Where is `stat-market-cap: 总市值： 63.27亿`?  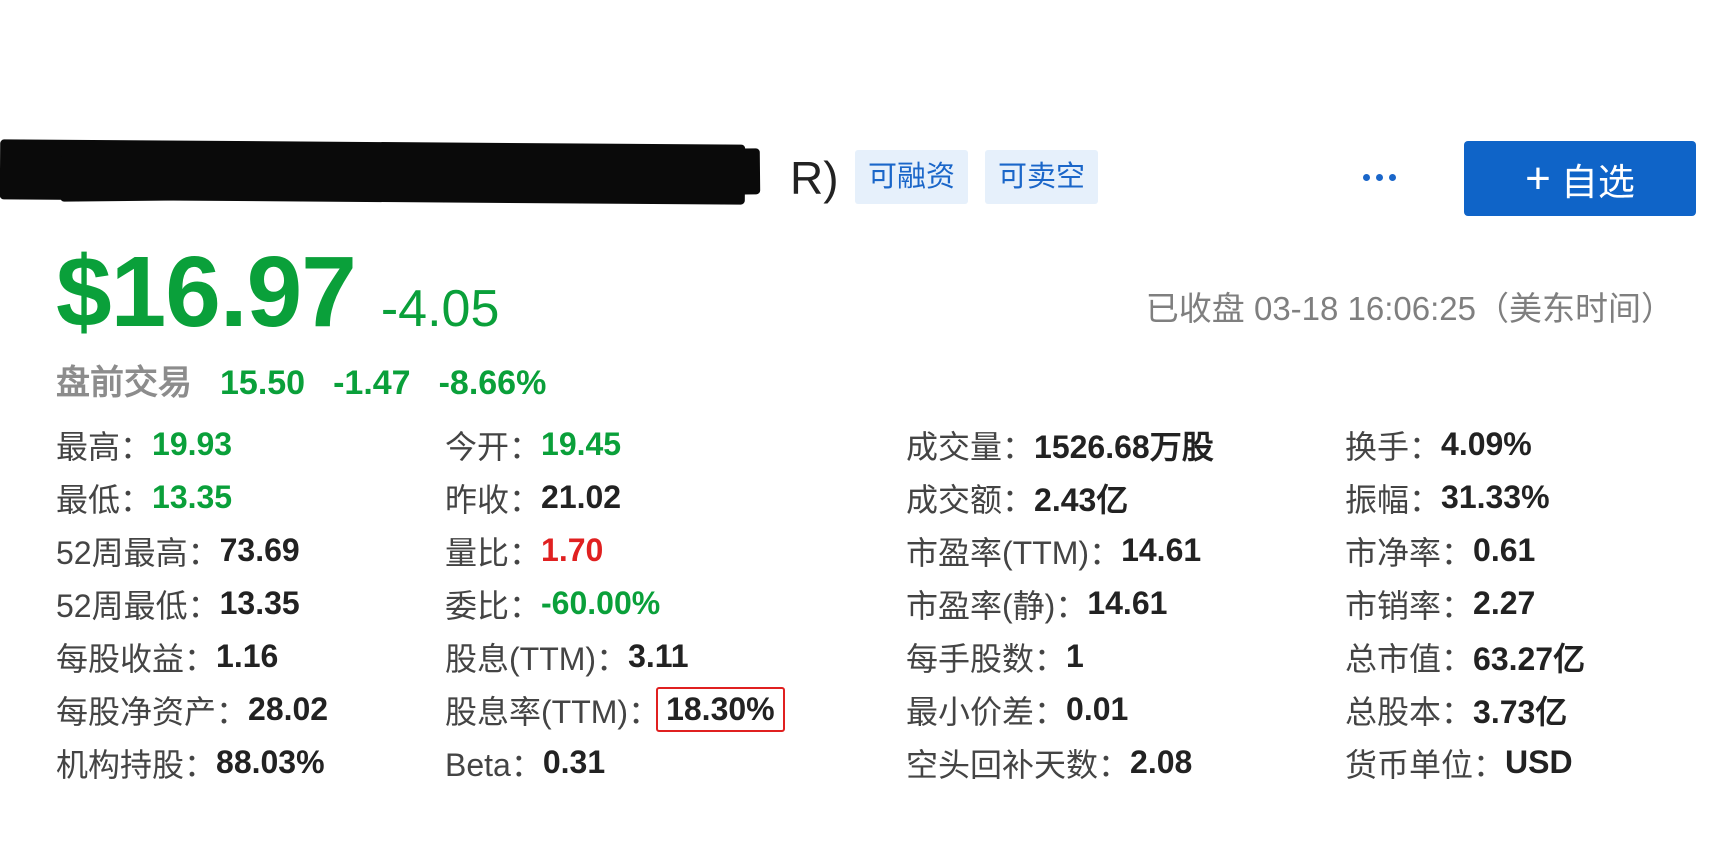
stat-market-cap: 总市值： 63.27亿 is located at coordinates (1465, 656).